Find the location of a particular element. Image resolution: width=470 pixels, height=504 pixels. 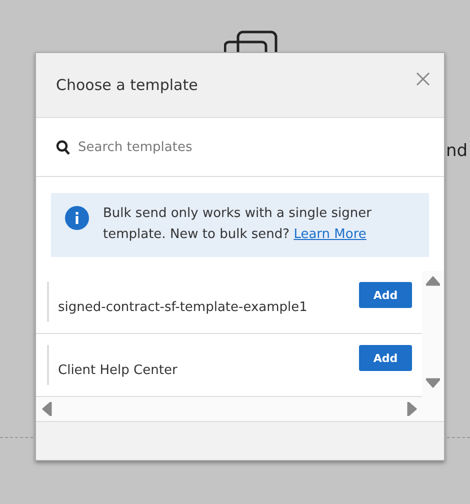

dialog-title: Choose a template is located at coordinates (127, 85).